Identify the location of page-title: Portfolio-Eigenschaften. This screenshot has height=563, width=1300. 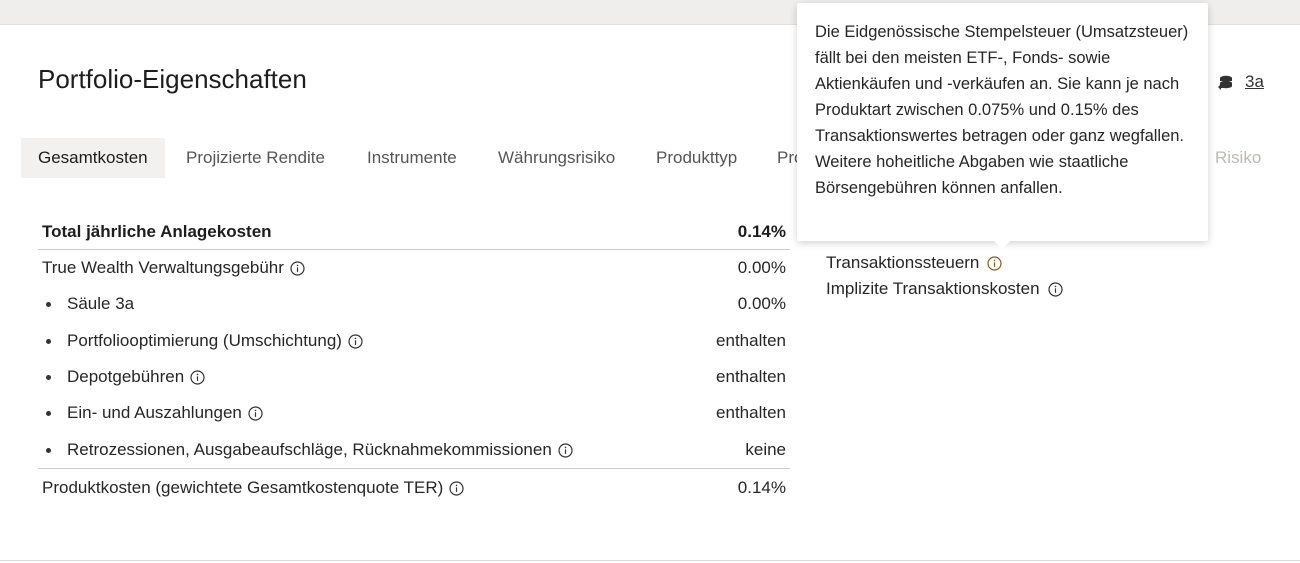
(172, 79).